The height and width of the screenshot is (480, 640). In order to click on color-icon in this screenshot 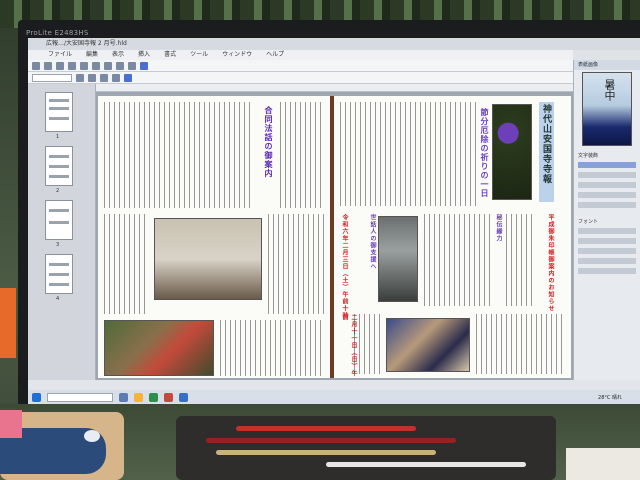, I will do `click(128, 77)`.